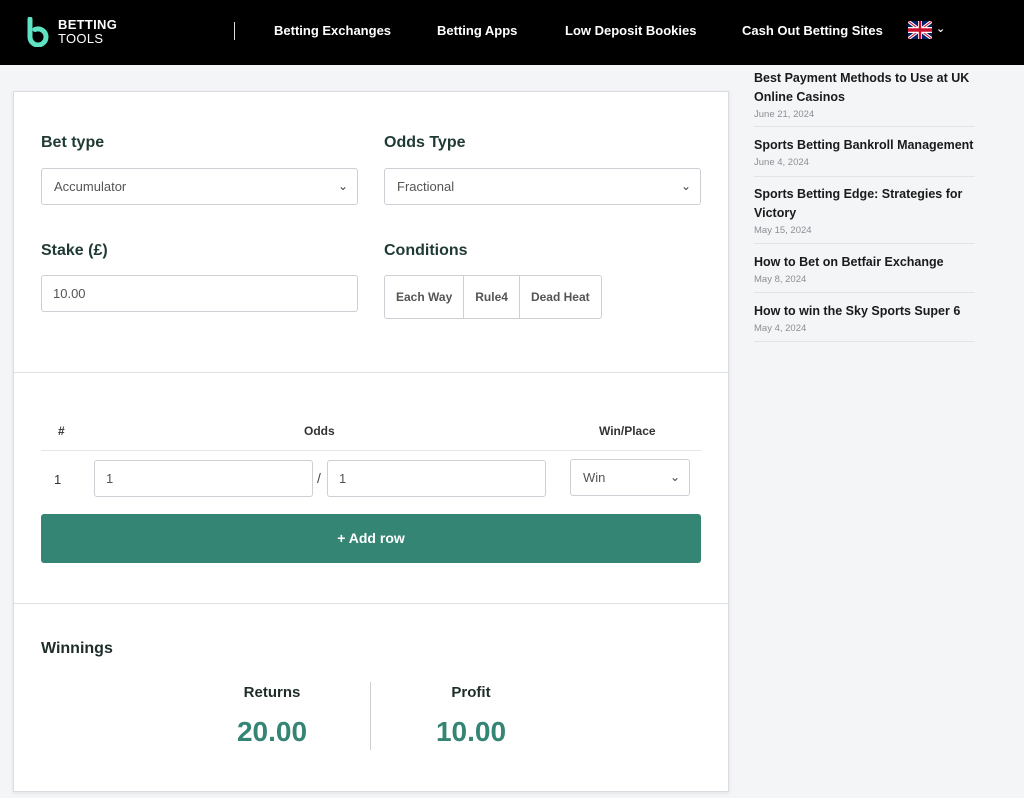 This screenshot has width=1024, height=798. I want to click on article-date: June 21, 2024, so click(784, 114).